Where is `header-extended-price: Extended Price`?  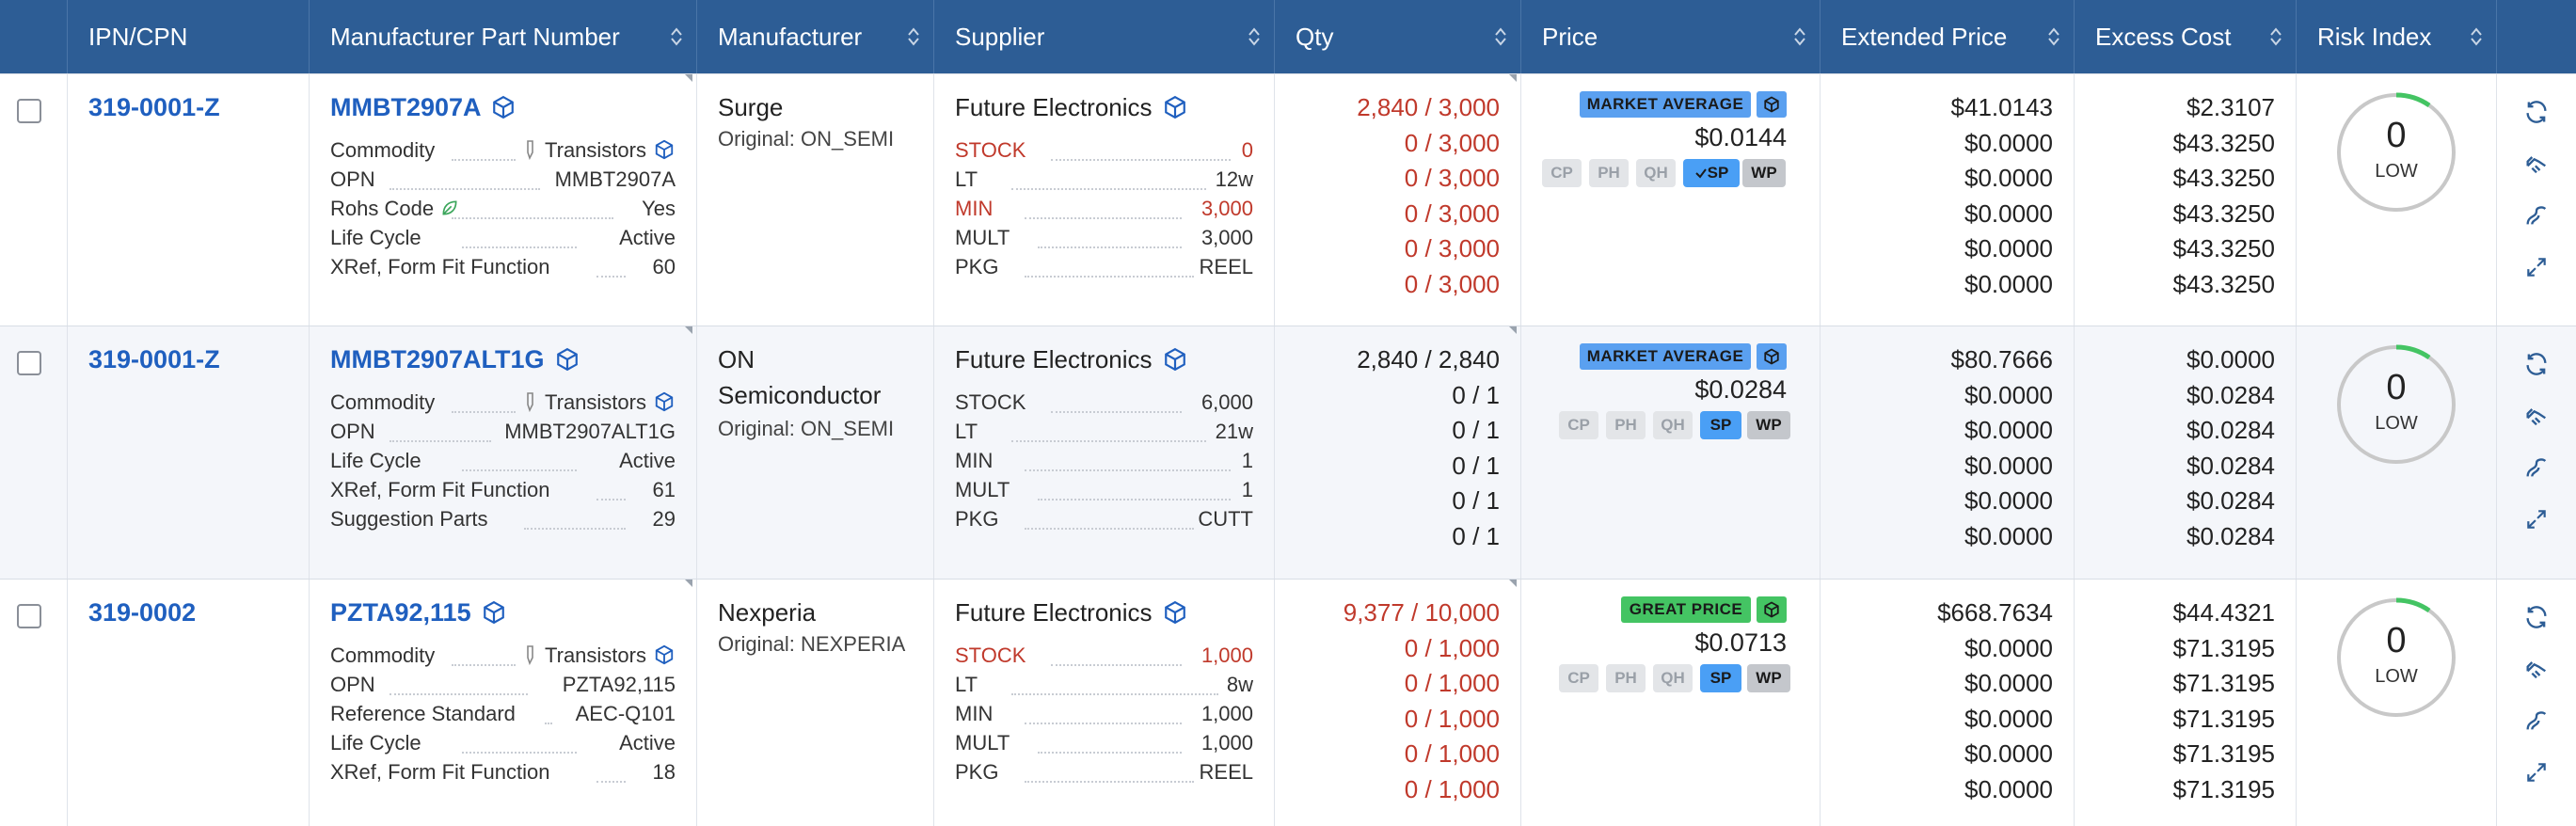
header-extended-price: Extended Price is located at coordinates (1948, 36).